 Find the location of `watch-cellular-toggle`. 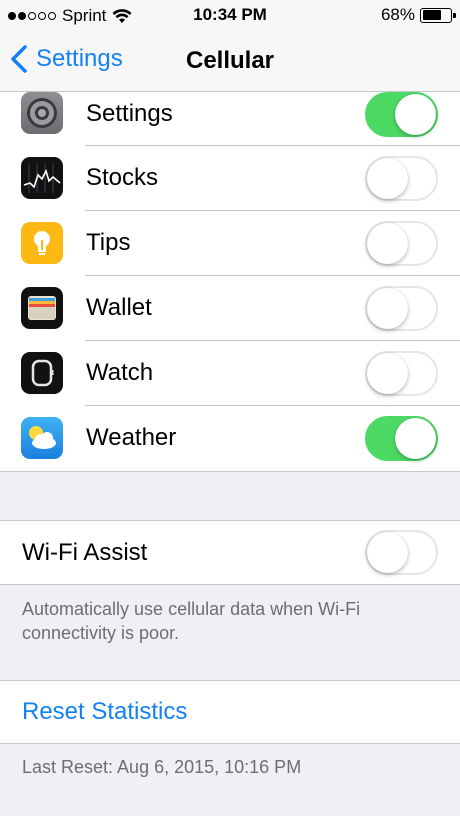

watch-cellular-toggle is located at coordinates (401, 373).